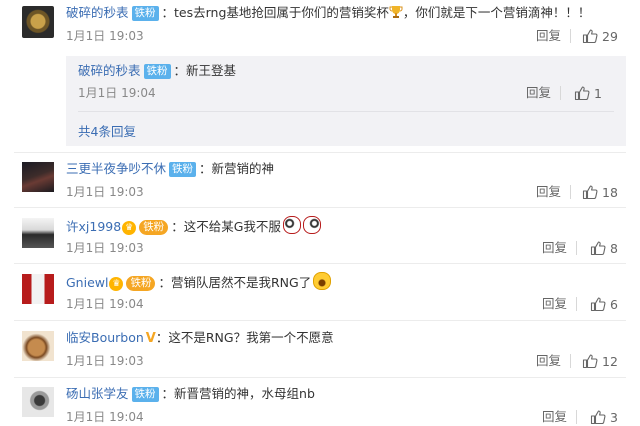 Image resolution: width=640 pixels, height=426 pixels. I want to click on like-count: 8, so click(614, 248).